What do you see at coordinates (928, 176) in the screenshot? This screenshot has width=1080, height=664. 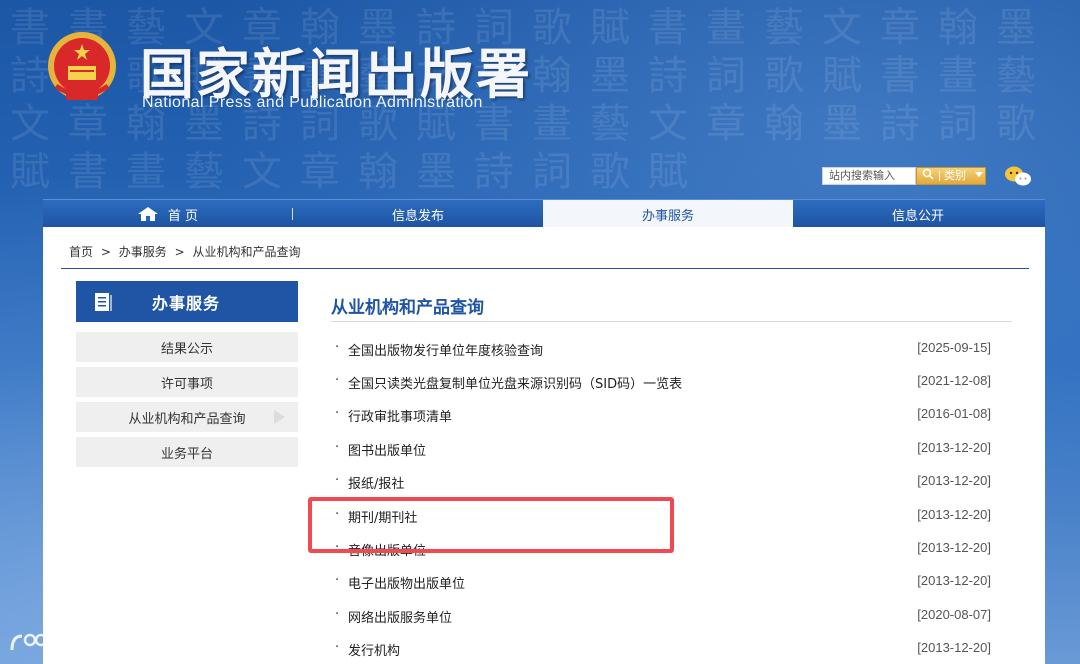 I see `search-icon` at bounding box center [928, 176].